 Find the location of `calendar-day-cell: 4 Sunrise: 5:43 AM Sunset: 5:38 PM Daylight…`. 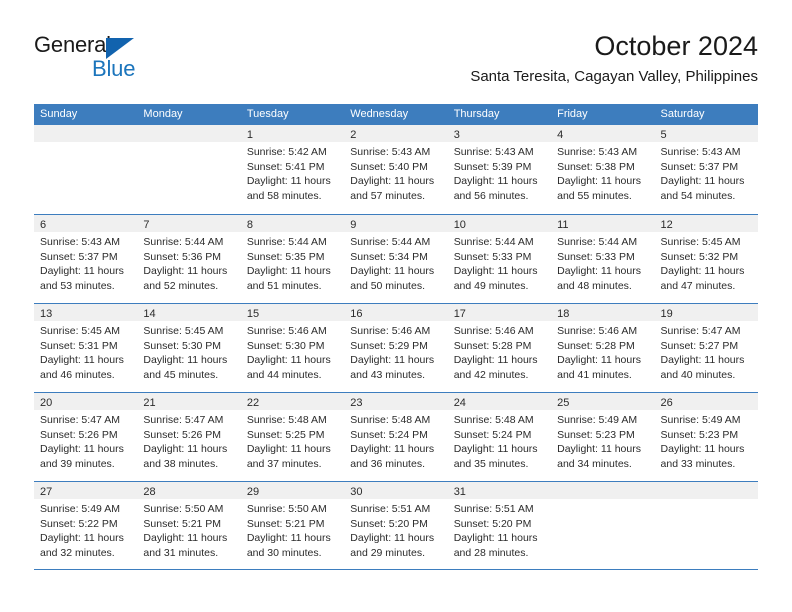

calendar-day-cell: 4 Sunrise: 5:43 AM Sunset: 5:38 PM Daylight… is located at coordinates (603, 169).